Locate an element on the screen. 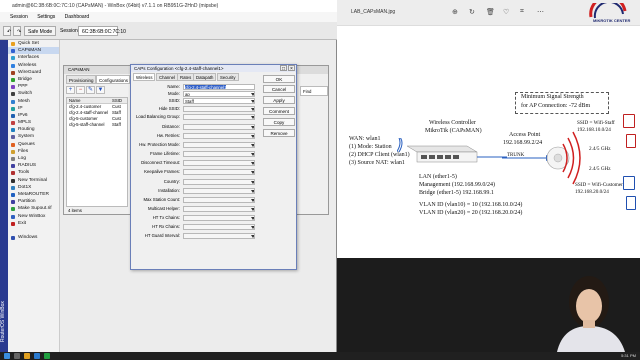  nav-item: MetaROUTER is located at coordinates (33, 194).